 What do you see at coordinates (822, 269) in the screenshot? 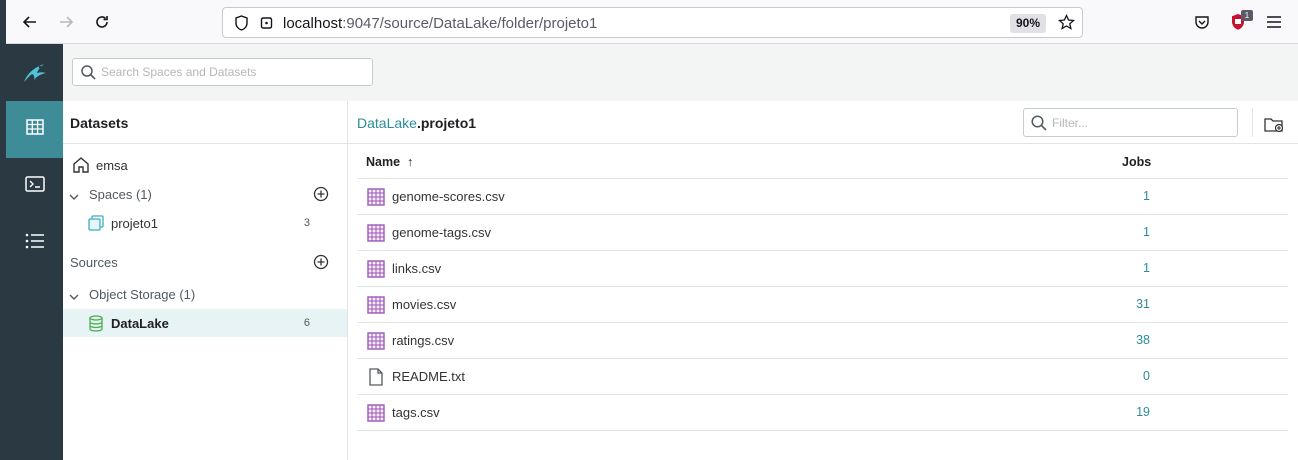
I see `table-row: links.csv 1` at bounding box center [822, 269].